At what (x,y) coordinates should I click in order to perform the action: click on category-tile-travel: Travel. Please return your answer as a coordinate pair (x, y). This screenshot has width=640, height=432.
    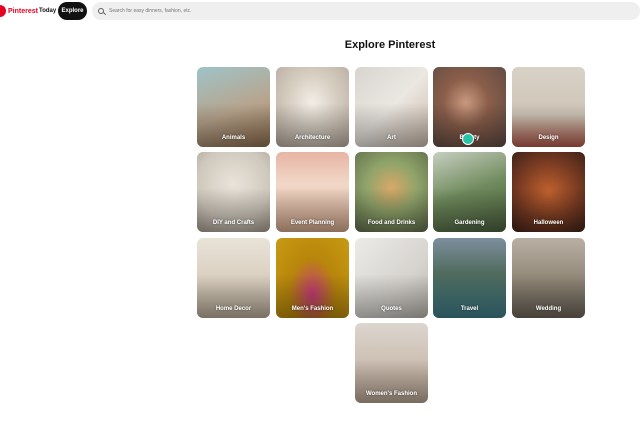
    Looking at the image, I should click on (469, 278).